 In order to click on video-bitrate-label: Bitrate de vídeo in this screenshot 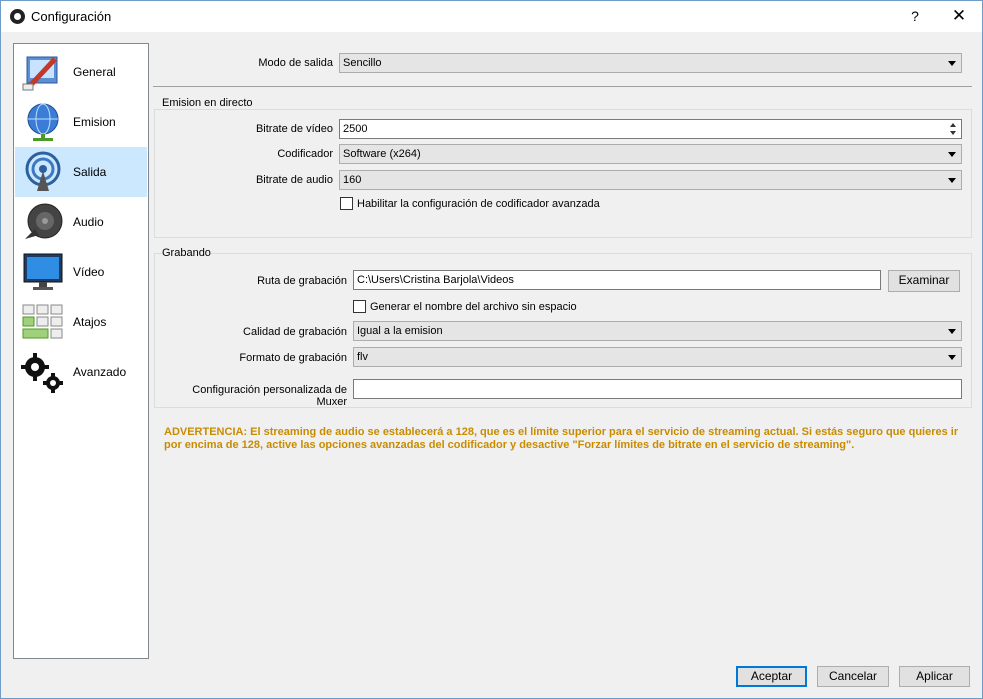, I will do `click(294, 129)`.